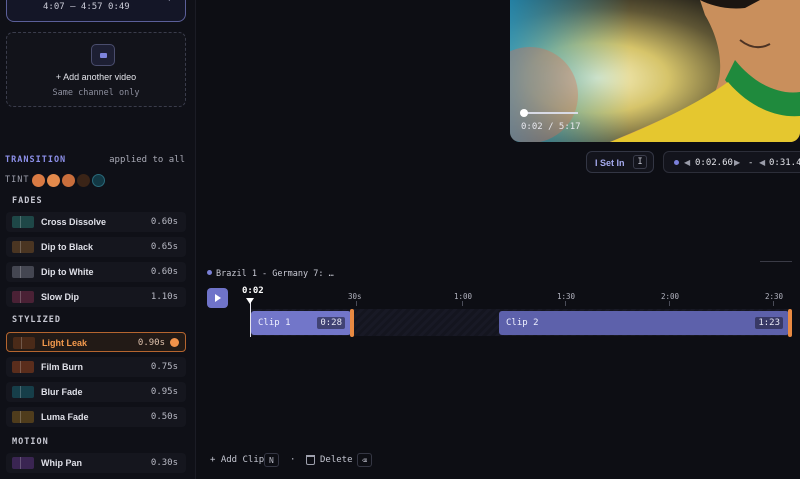  What do you see at coordinates (522, 323) in the screenshot?
I see `clip-2-label: Clip 2` at bounding box center [522, 323].